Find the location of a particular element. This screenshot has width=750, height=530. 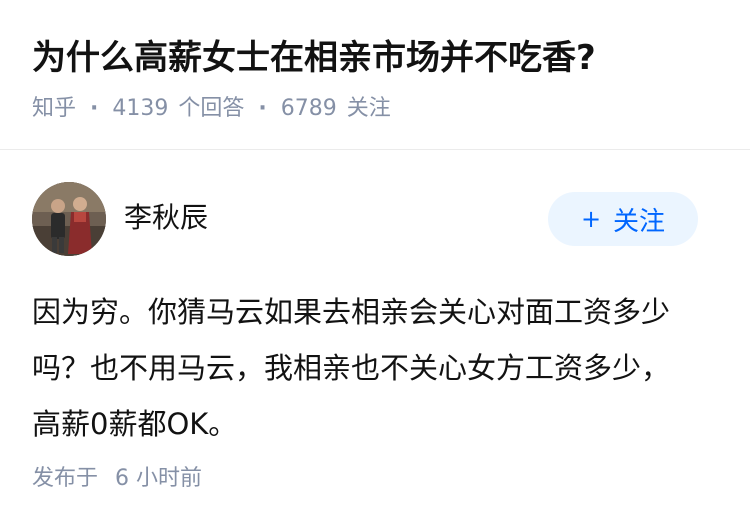

publish-time-value: 6 小时前 is located at coordinates (159, 478).